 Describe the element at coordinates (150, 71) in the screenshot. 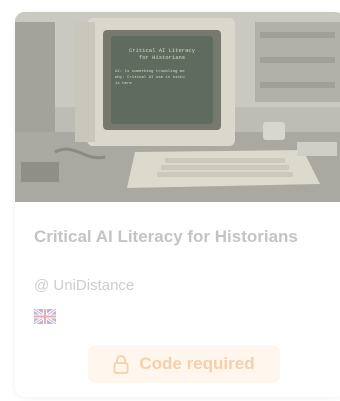

I see `svg-text: AI: Is something troubling me` at that location.